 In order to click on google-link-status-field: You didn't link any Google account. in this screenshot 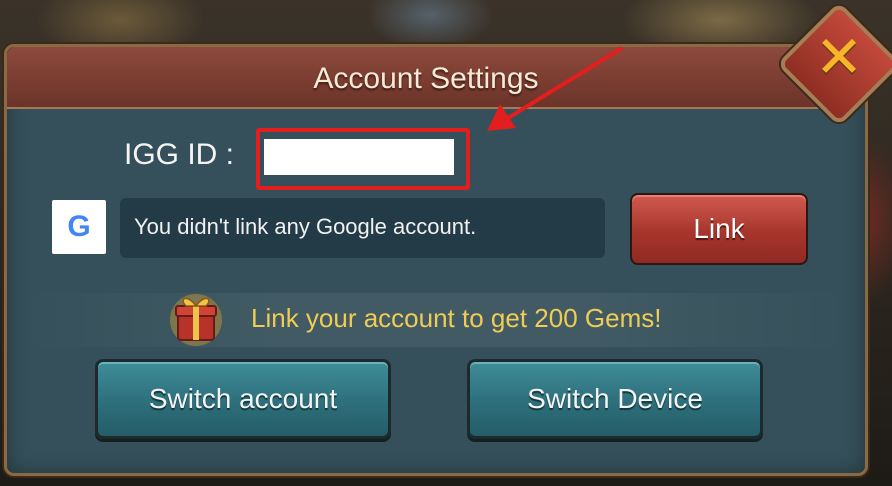, I will do `click(362, 228)`.